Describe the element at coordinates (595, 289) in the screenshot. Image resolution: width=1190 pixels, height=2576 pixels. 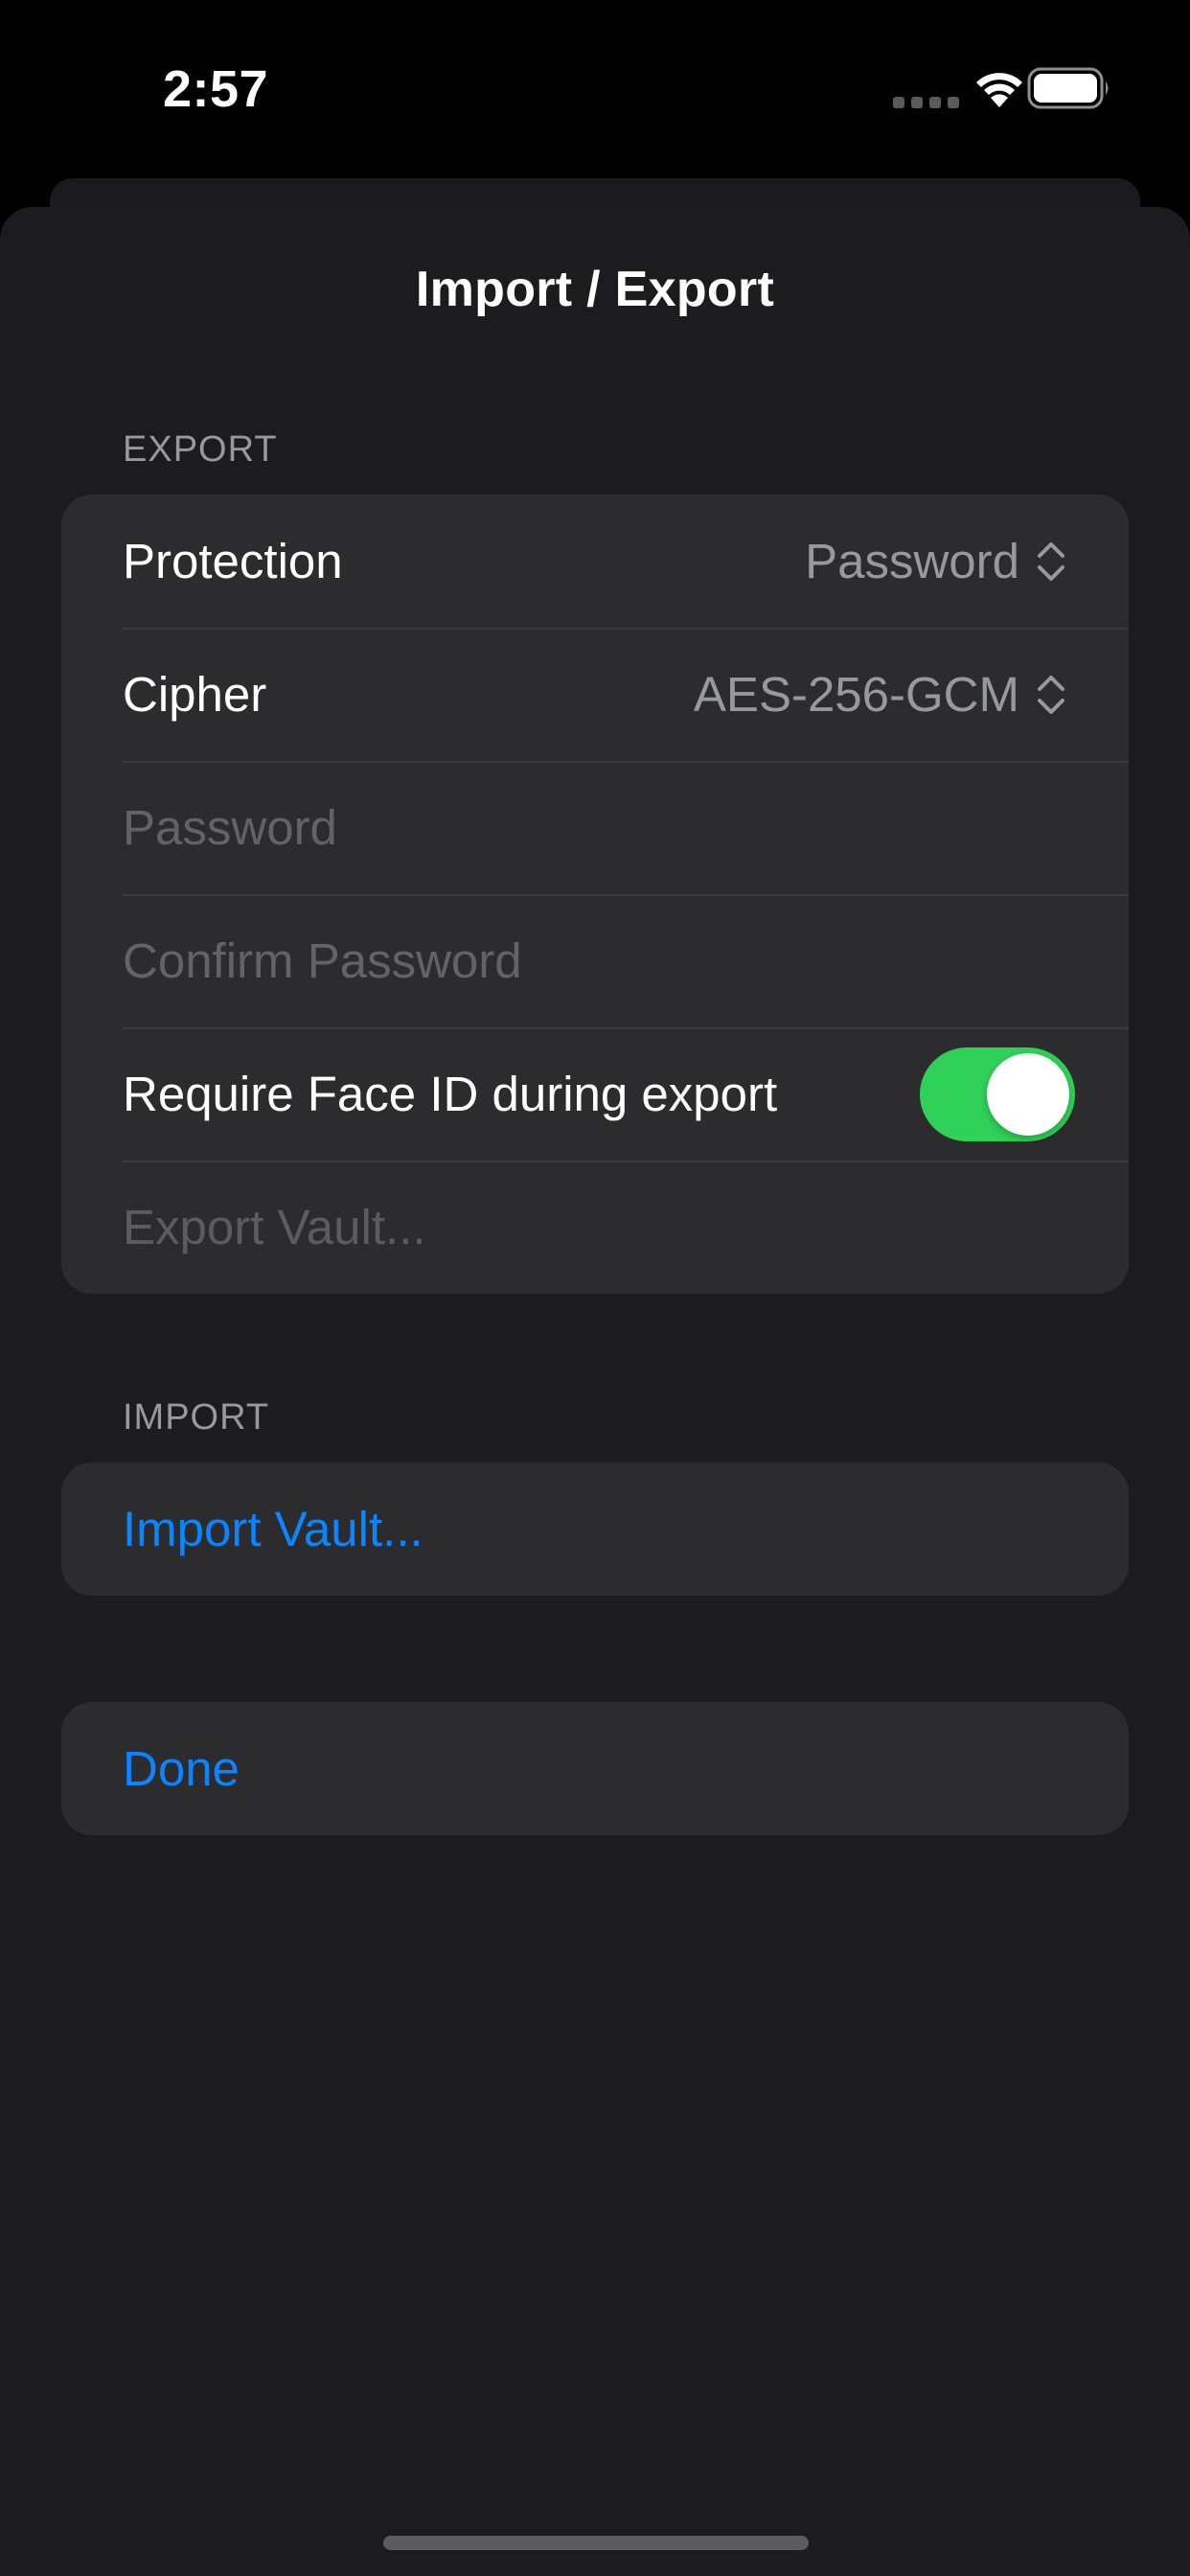
I see `sheet-title: Import / Export` at that location.